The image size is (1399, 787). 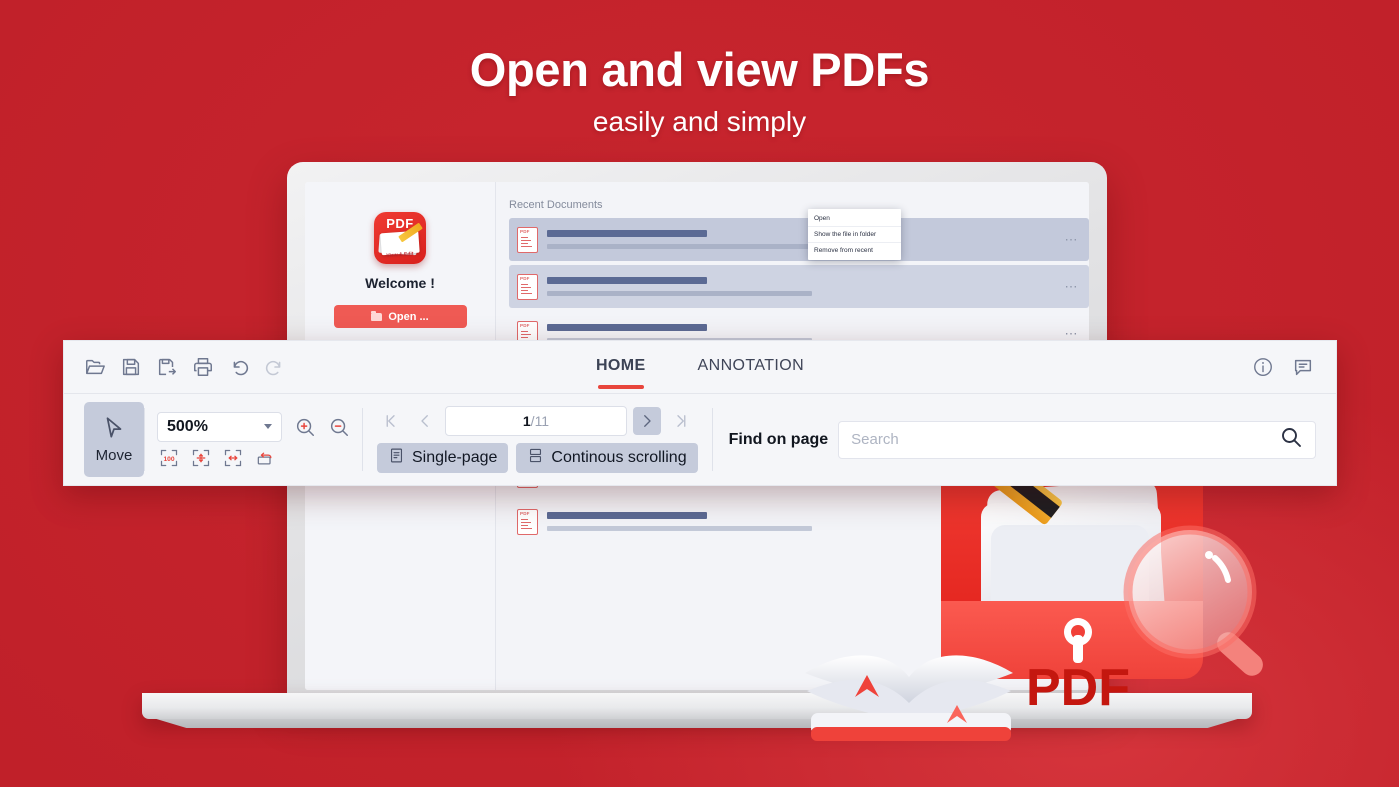 What do you see at coordinates (201, 458) in the screenshot?
I see `fit-page-icon` at bounding box center [201, 458].